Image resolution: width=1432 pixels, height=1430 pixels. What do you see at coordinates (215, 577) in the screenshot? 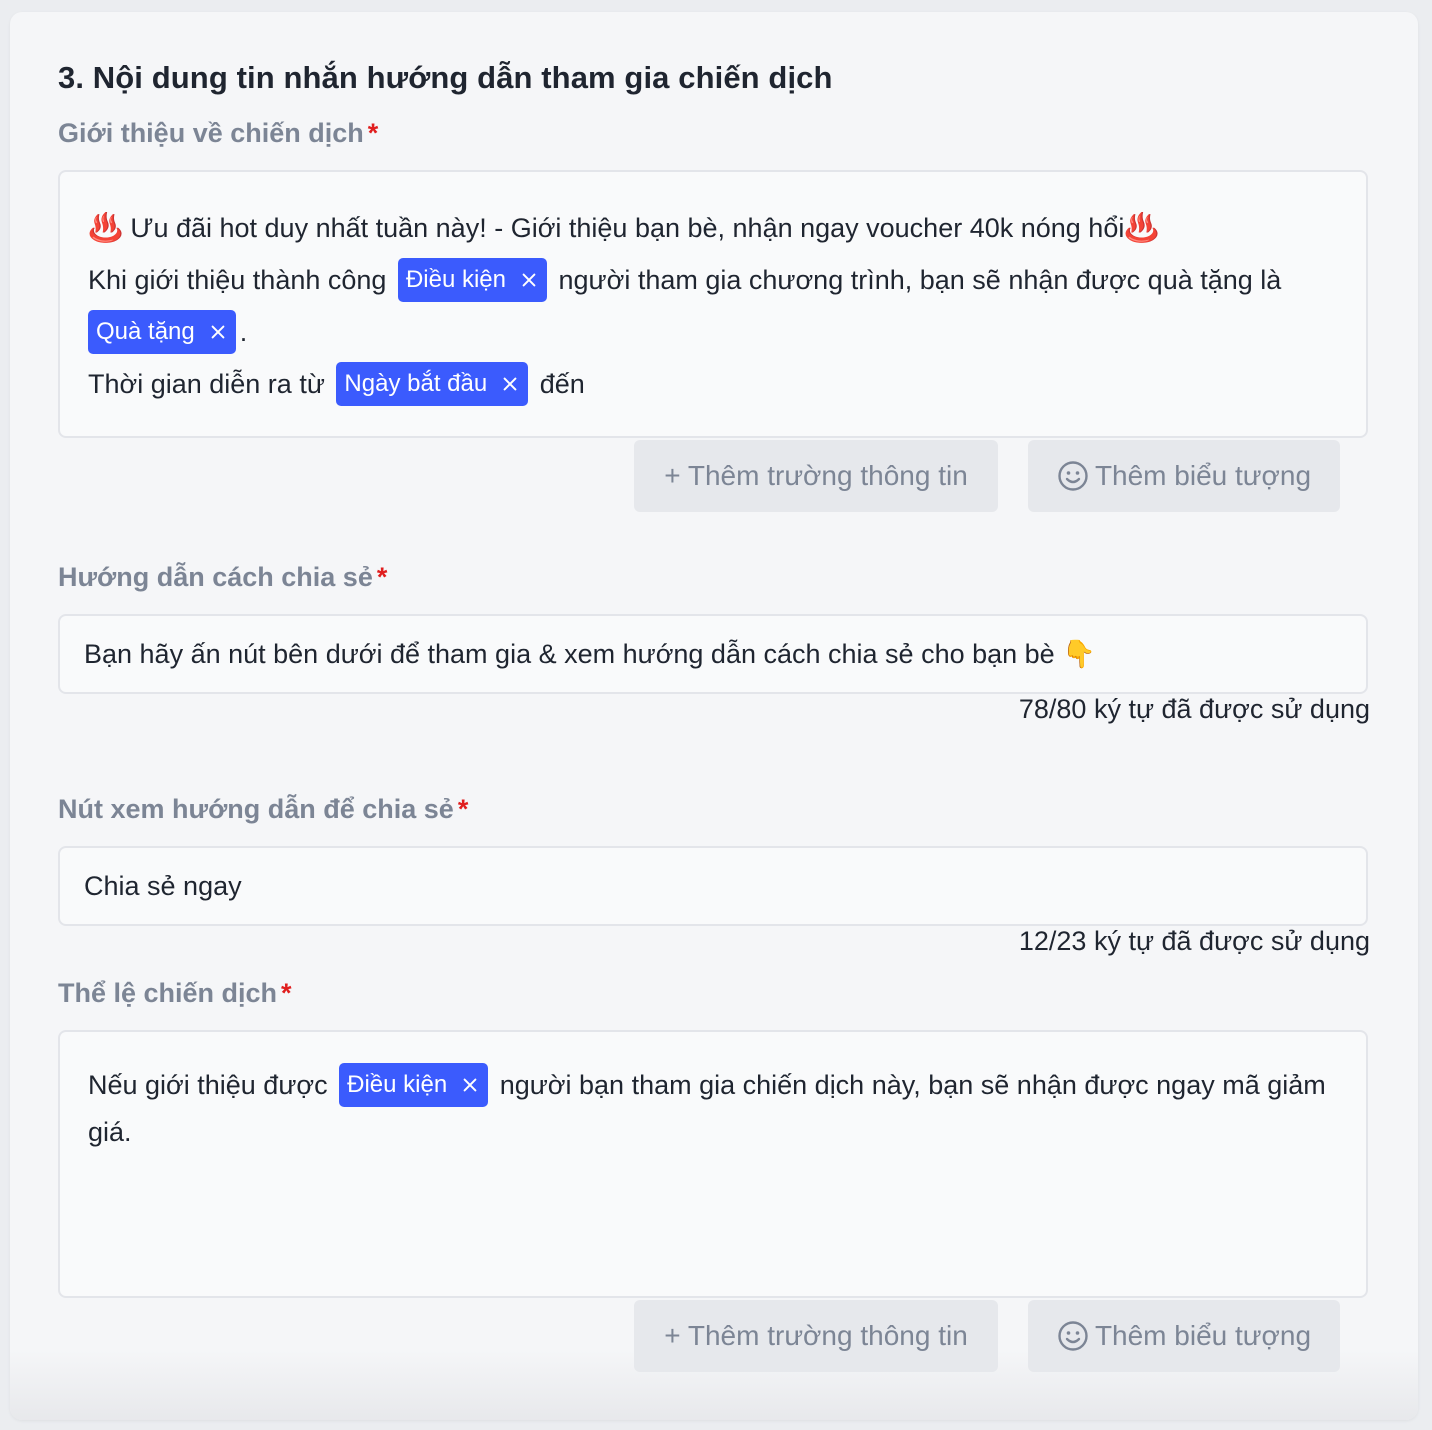
I see `share-guide-label-text: Hướng dẫn cách chia sẻ` at bounding box center [215, 577].